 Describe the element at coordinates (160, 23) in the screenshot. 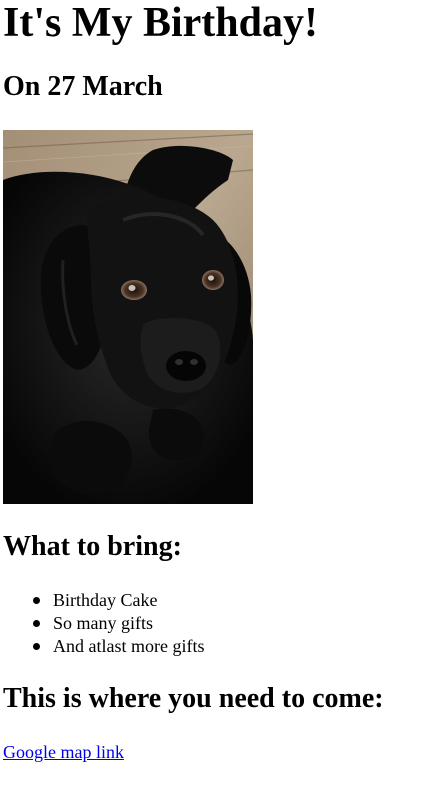

I see `page-title: It's My Birthday!` at that location.